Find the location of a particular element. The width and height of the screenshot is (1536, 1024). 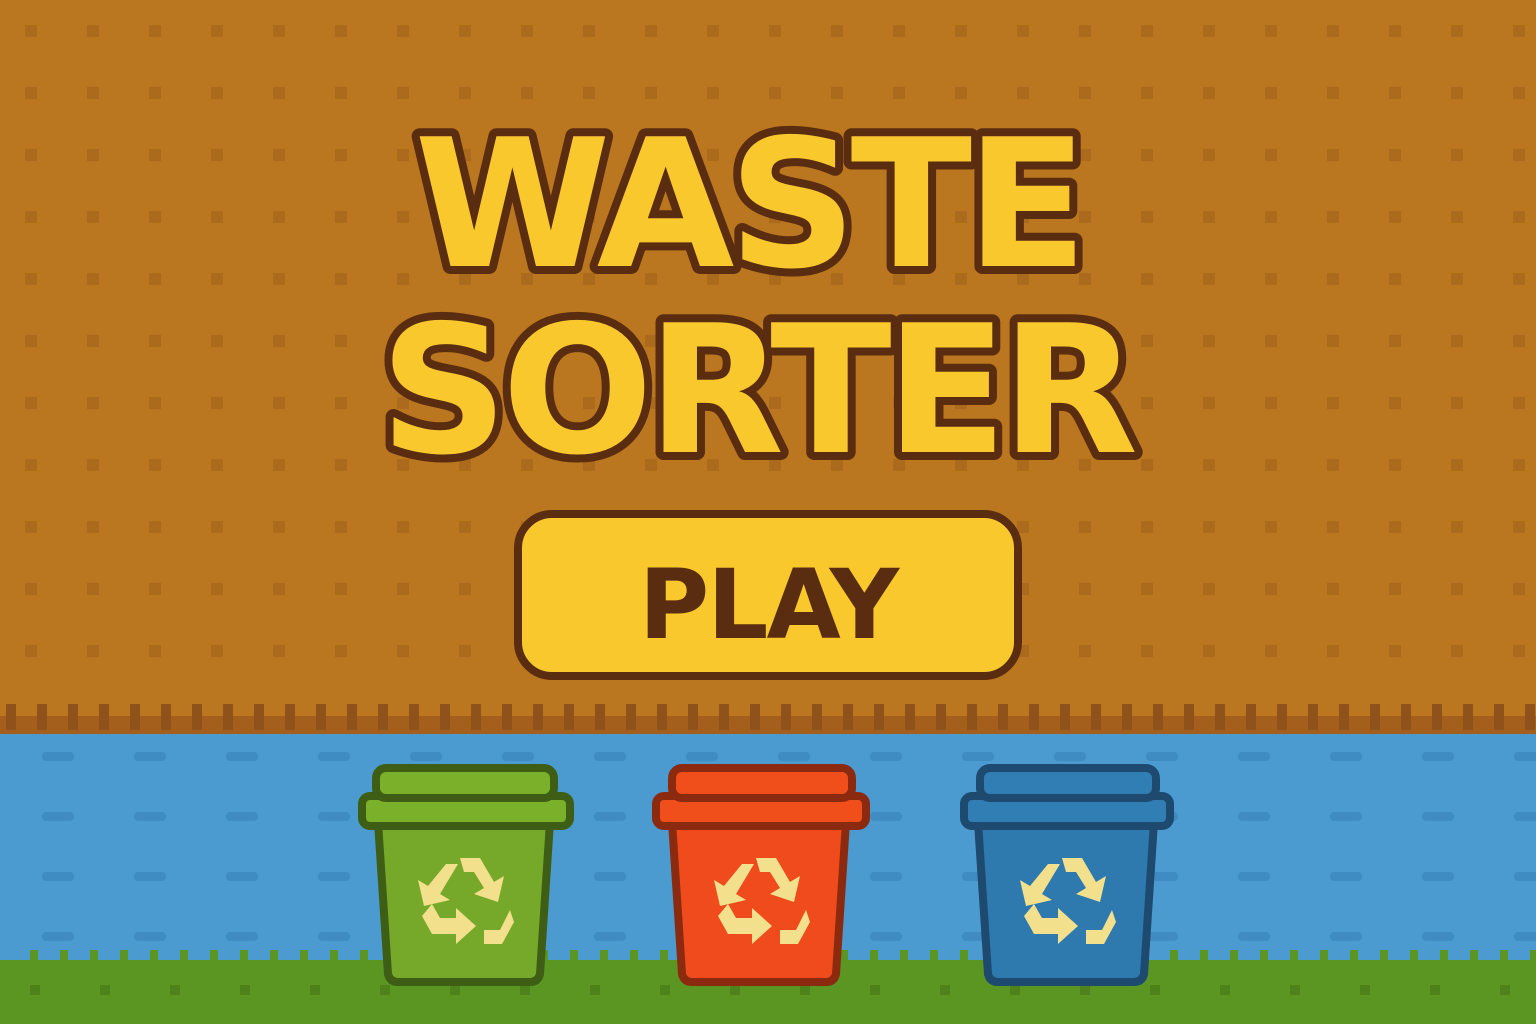

play-button: PLAY is located at coordinates (768, 595).